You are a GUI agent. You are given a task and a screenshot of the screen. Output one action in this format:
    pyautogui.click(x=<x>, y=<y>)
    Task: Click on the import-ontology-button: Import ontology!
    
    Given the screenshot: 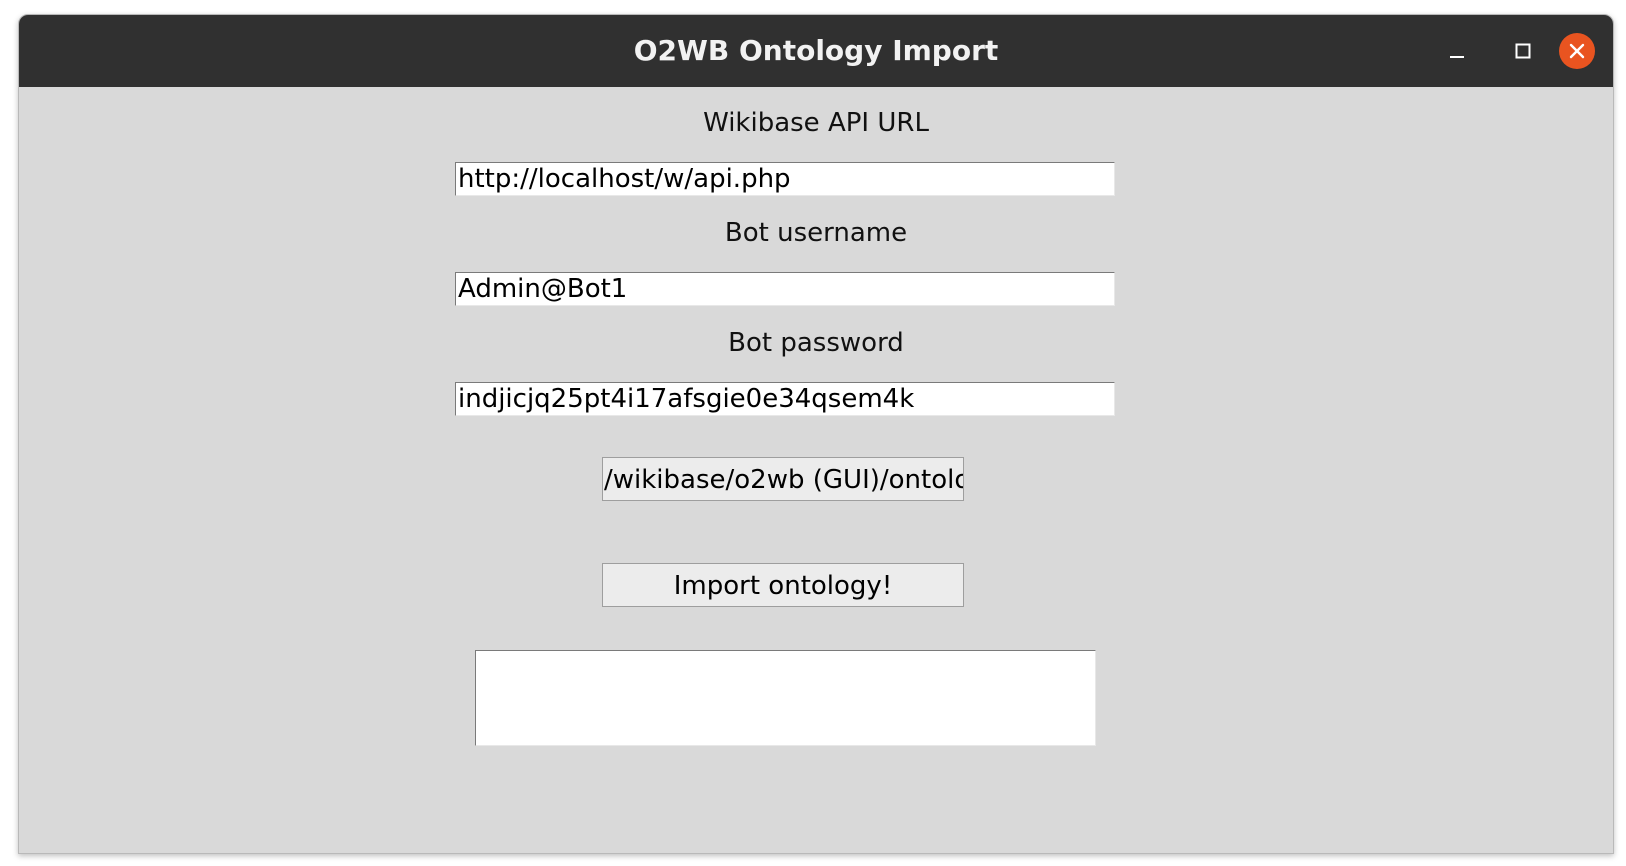 What is the action you would take?
    pyautogui.click(x=783, y=585)
    